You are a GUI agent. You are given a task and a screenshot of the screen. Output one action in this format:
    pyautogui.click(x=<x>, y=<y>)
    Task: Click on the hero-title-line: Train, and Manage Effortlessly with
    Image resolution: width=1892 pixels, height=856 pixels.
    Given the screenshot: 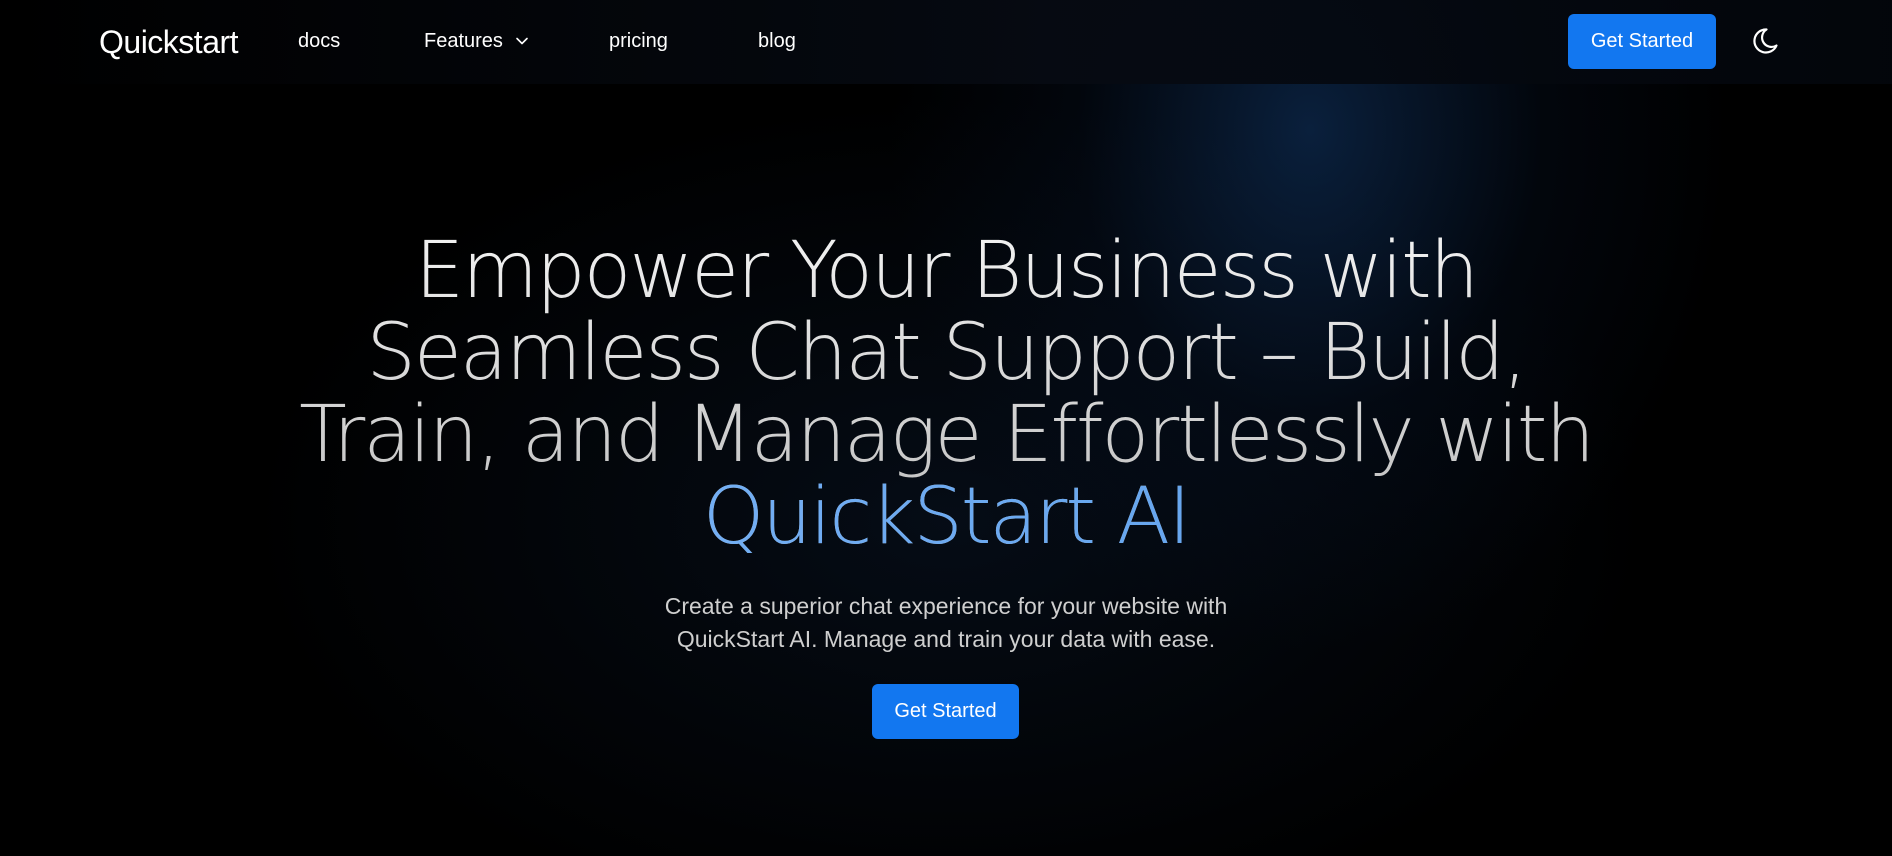 What is the action you would take?
    pyautogui.click(x=946, y=435)
    